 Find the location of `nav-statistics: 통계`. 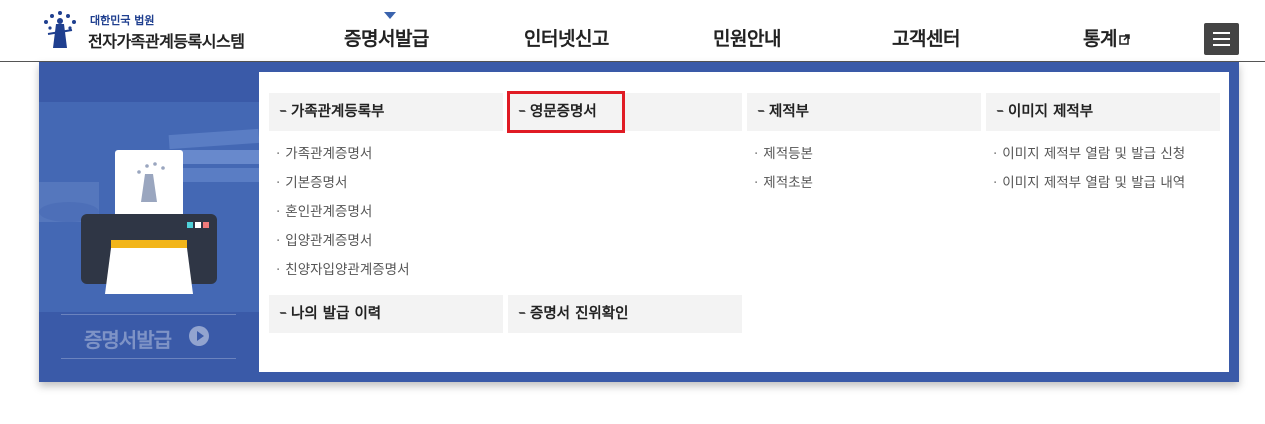

nav-statistics: 통계 is located at coordinates (1106, 37).